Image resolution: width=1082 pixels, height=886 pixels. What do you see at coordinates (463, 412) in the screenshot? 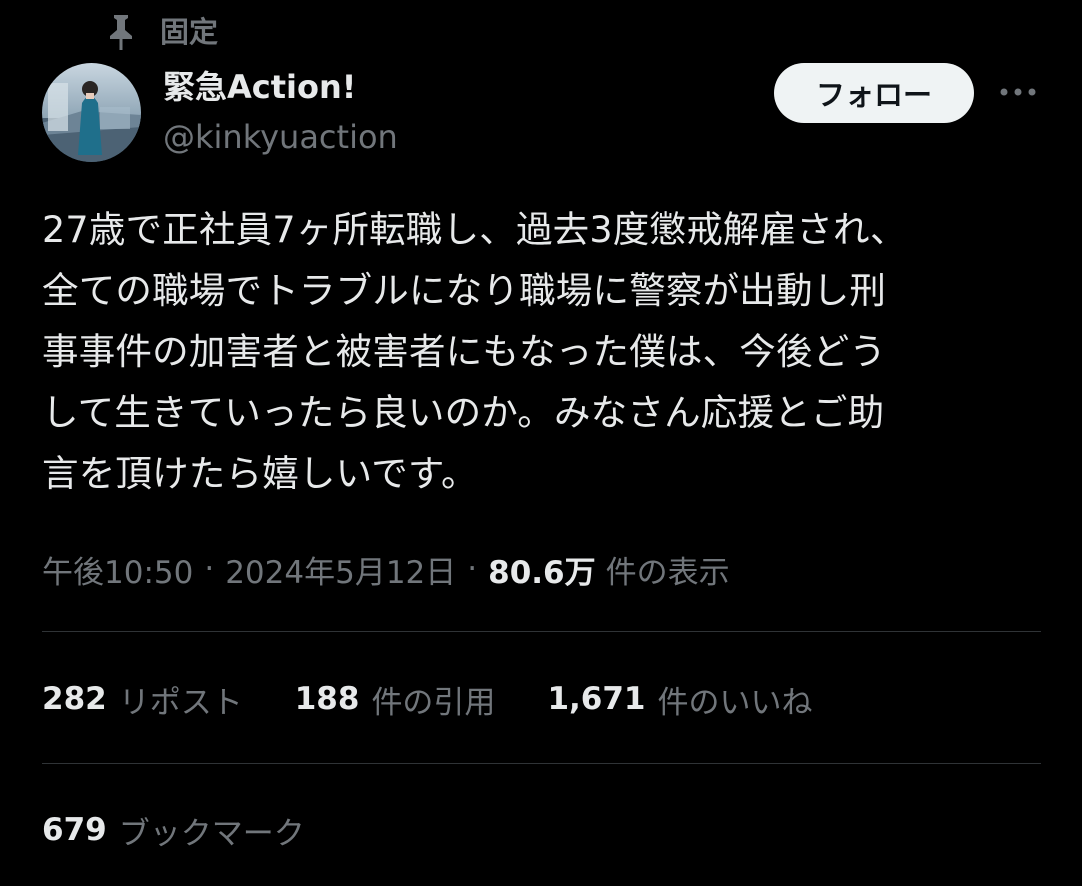
I see `post-text-line: して生きていったら良いのか。みなさん応援とご助` at bounding box center [463, 412].